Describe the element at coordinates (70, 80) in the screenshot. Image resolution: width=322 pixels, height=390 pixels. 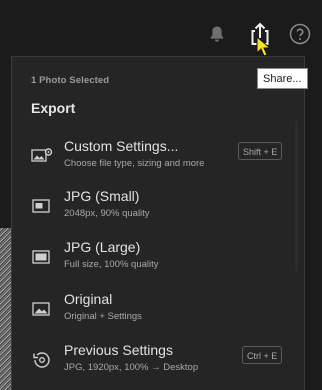
I see `selected-count: 1 Photo Selected` at that location.